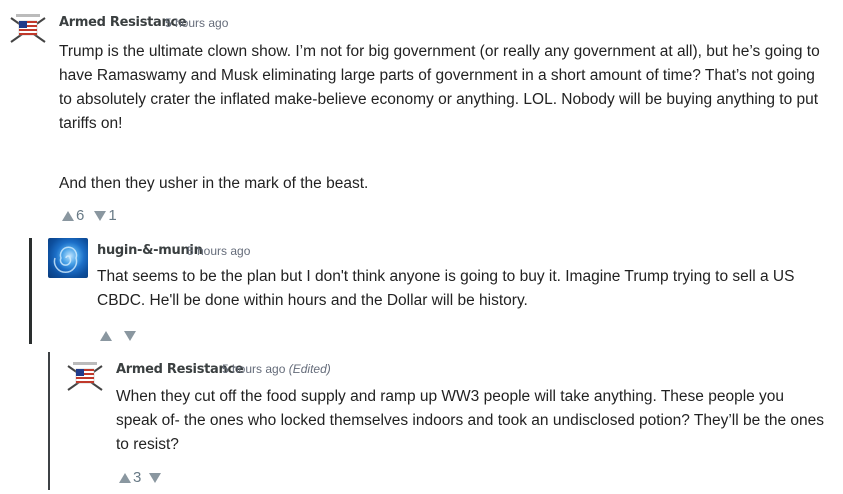 The image size is (843, 494). I want to click on upvote-count: 6, so click(80, 215).